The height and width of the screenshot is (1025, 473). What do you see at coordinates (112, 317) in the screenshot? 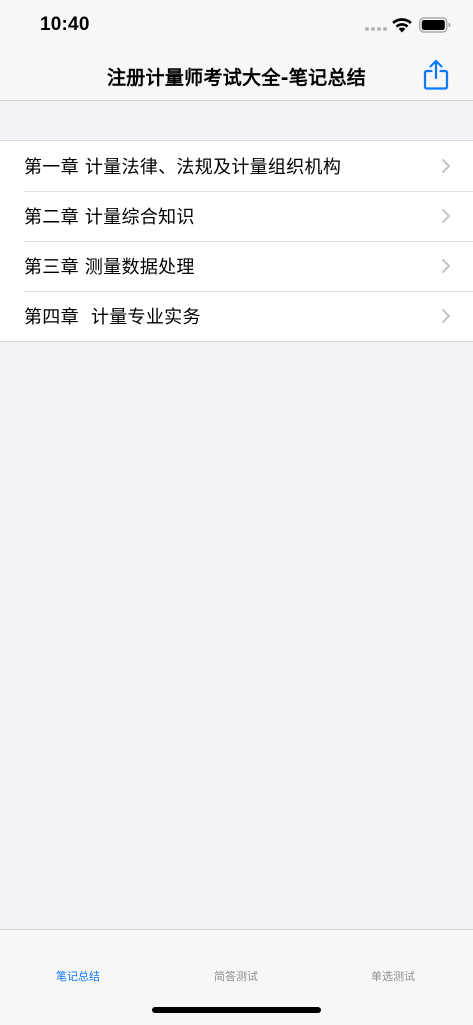
I see `chapter-label: 第四章 计量专业实务` at bounding box center [112, 317].